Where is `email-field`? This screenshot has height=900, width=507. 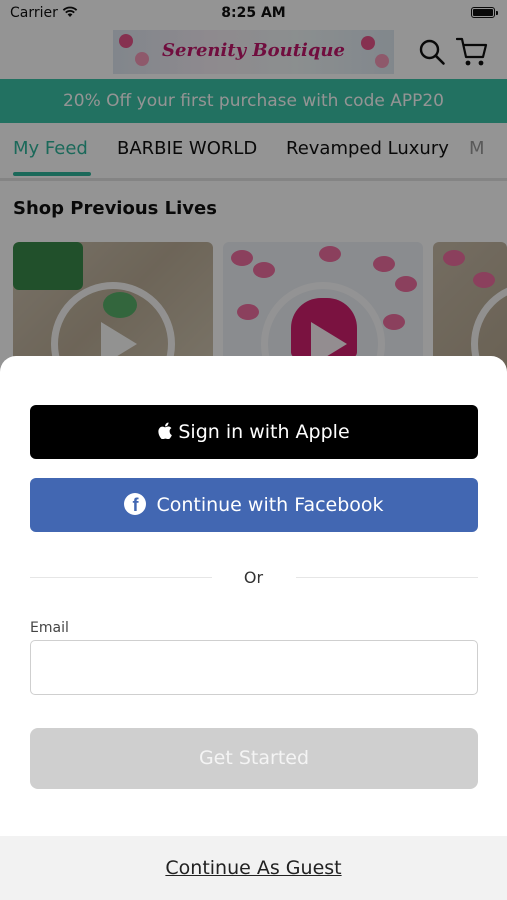
email-field is located at coordinates (254, 667).